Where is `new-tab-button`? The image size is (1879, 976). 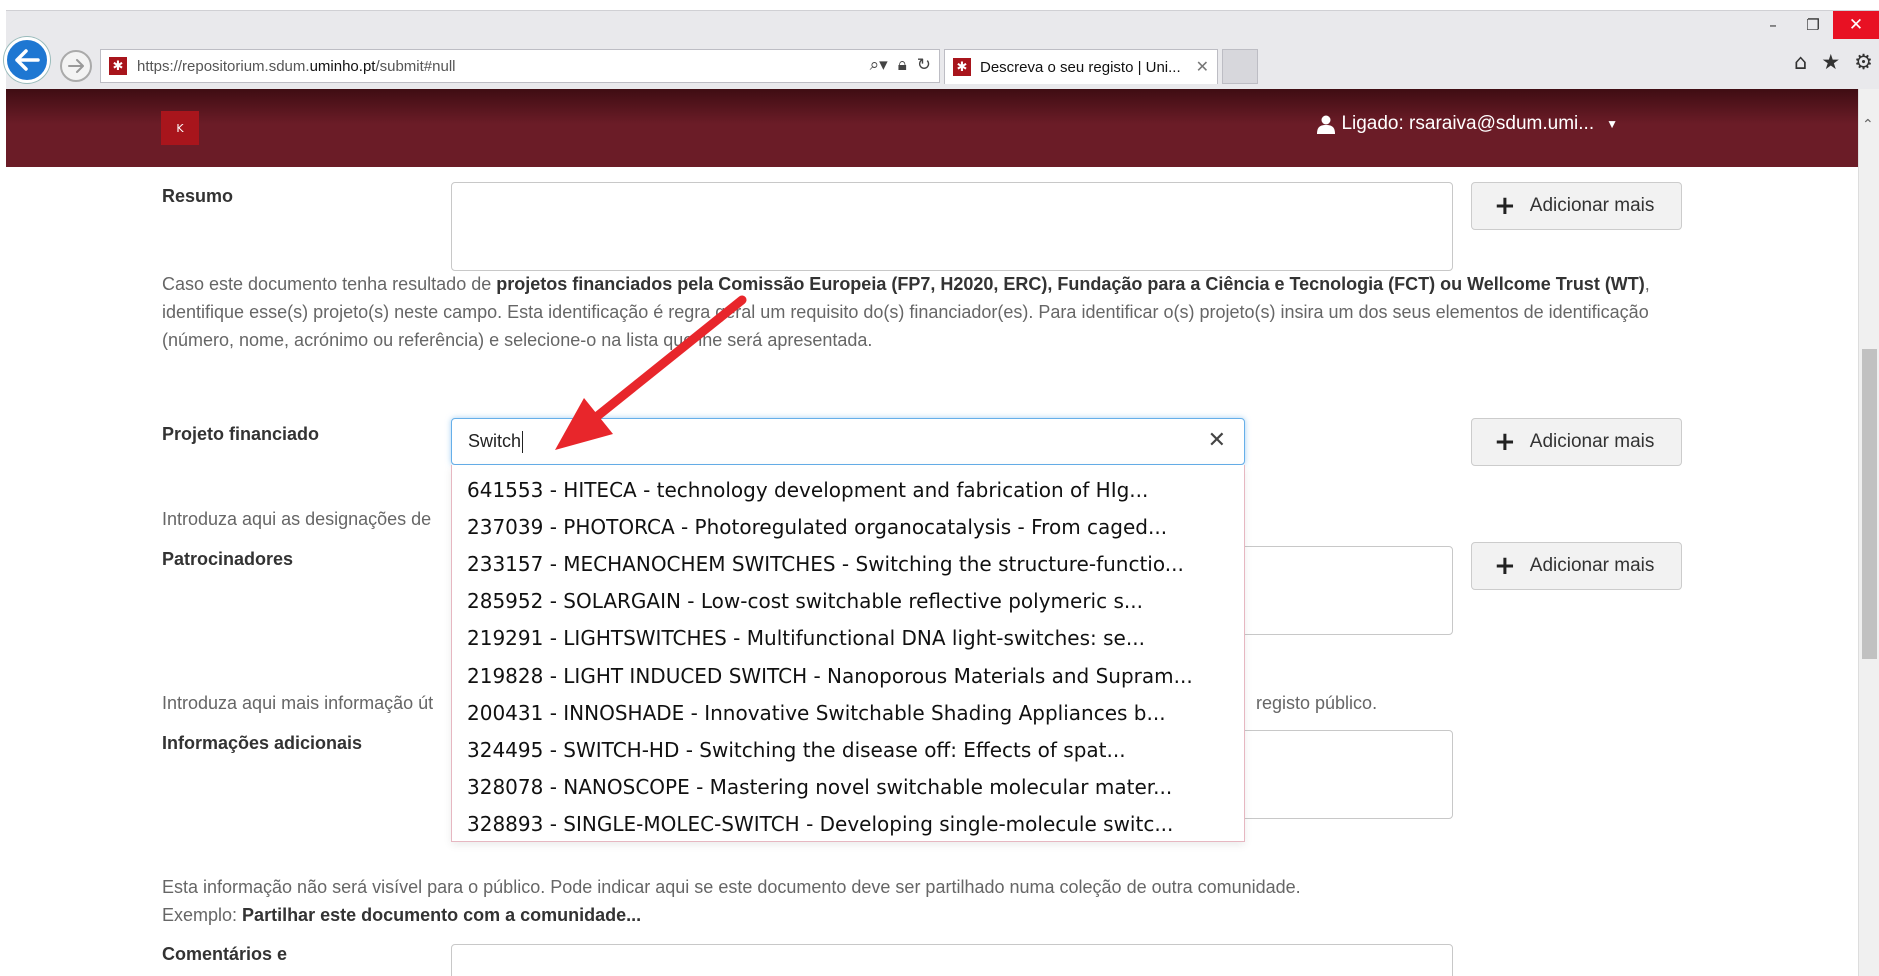
new-tab-button is located at coordinates (1240, 66).